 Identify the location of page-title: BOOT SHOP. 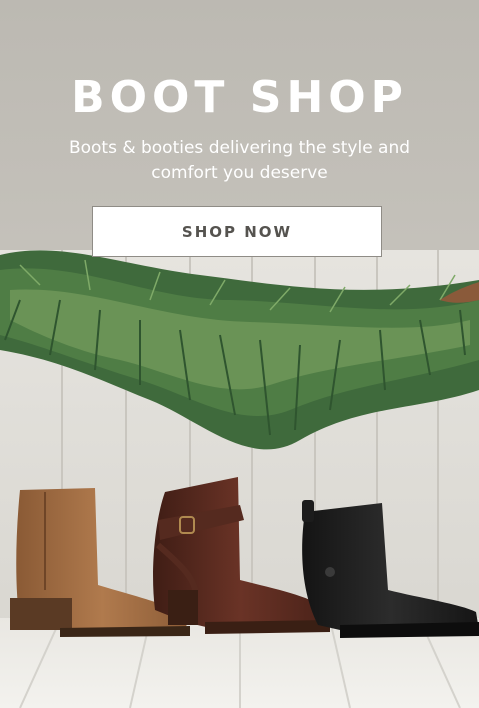
(239, 97).